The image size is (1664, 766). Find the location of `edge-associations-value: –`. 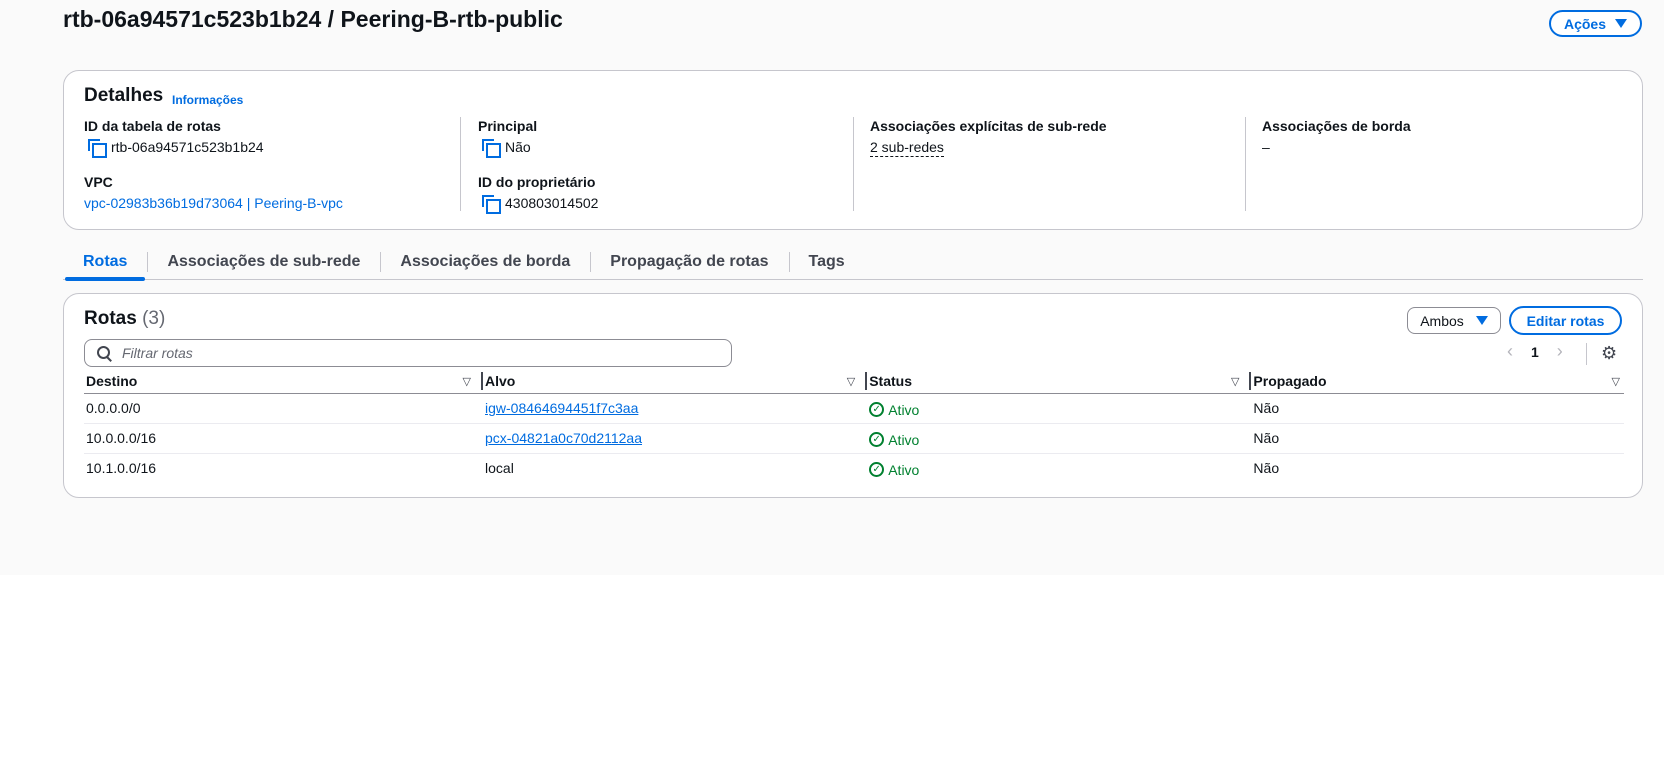

edge-associations-value: – is located at coordinates (1266, 147).